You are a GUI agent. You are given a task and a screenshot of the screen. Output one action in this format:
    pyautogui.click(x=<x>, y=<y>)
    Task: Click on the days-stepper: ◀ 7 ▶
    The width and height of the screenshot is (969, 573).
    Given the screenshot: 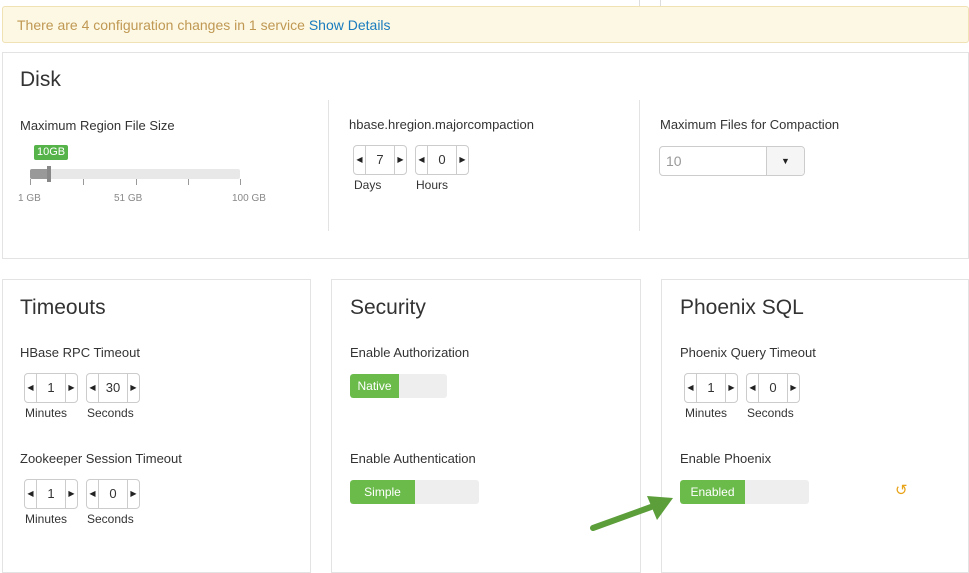 What is the action you would take?
    pyautogui.click(x=380, y=160)
    